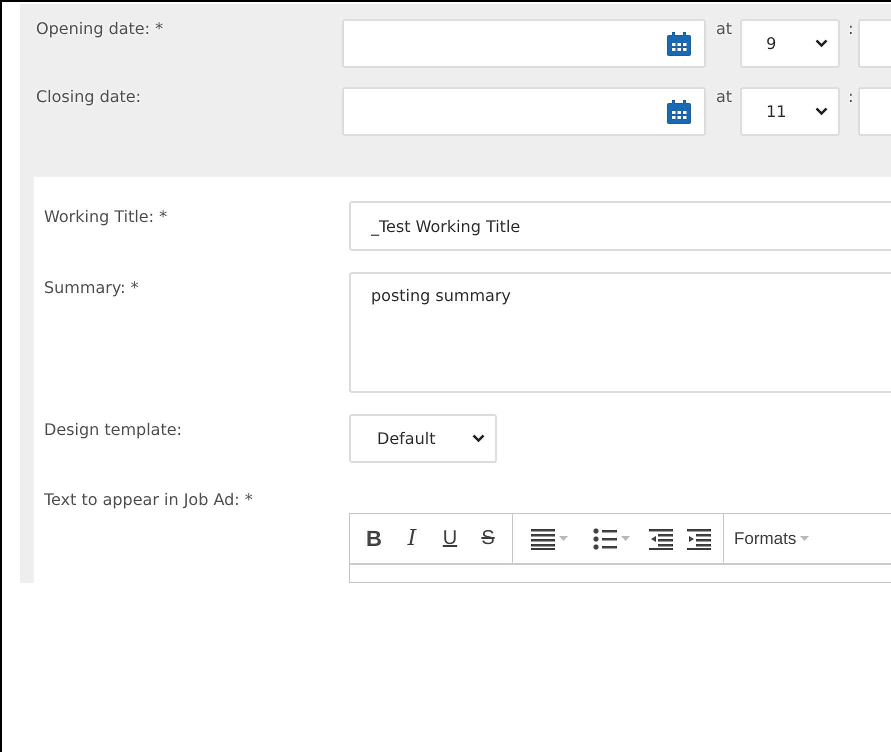  What do you see at coordinates (790, 111) in the screenshot?
I see `hour-select: 11` at bounding box center [790, 111].